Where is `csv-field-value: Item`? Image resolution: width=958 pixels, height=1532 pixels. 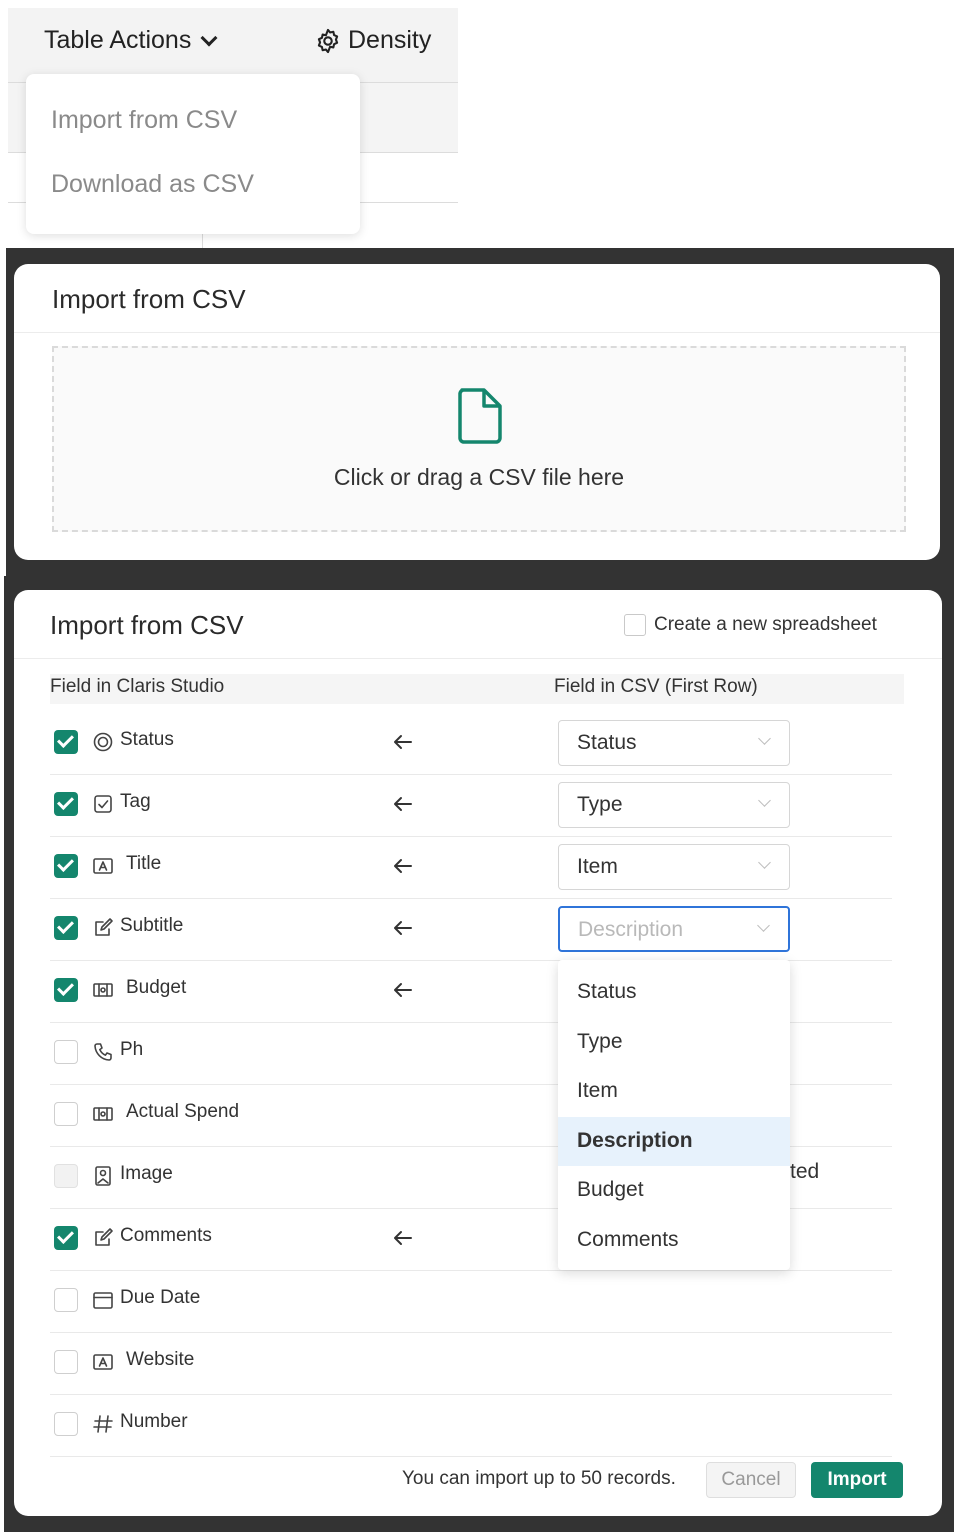
csv-field-value: Item is located at coordinates (597, 866).